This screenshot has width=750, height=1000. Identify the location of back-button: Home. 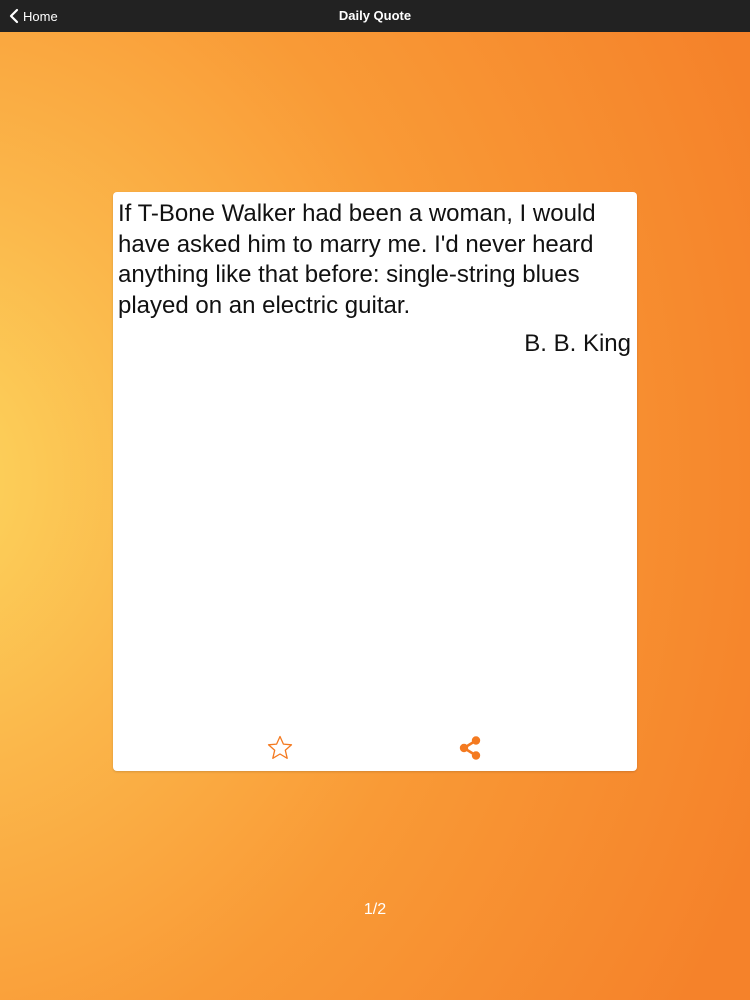
(33, 16).